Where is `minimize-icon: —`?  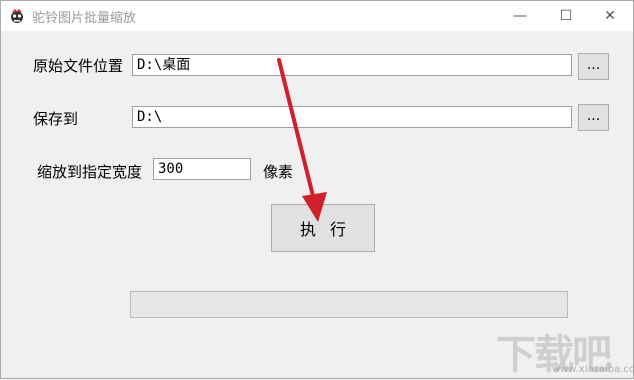
minimize-icon: — is located at coordinates (520, 16).